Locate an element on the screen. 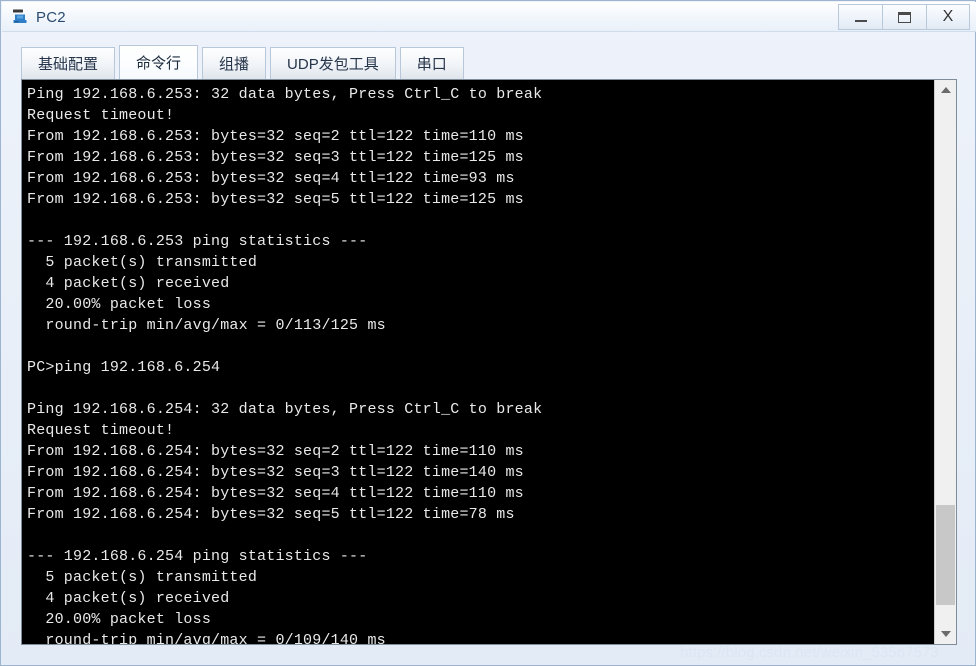  scrollbar-down-button is located at coordinates (945, 634).